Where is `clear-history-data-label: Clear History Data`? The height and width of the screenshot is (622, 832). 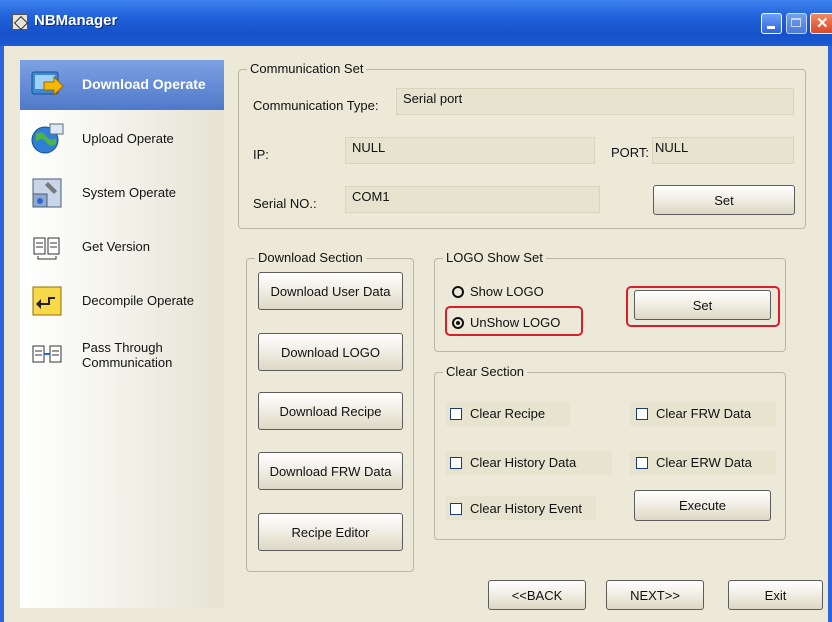 clear-history-data-label: Clear History Data is located at coordinates (523, 462).